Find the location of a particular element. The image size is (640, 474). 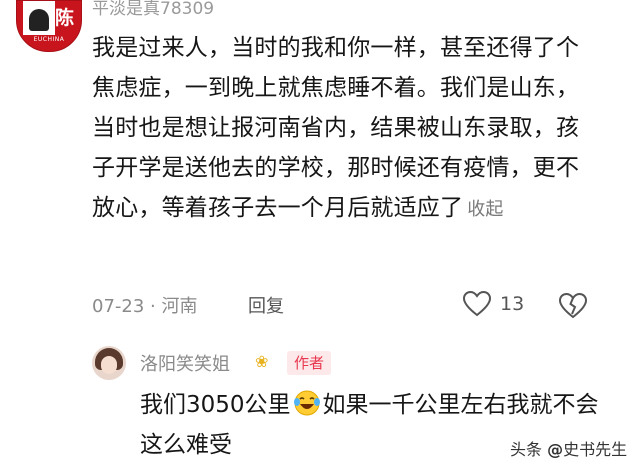

watermark-name: 史书先生 is located at coordinates (595, 449).